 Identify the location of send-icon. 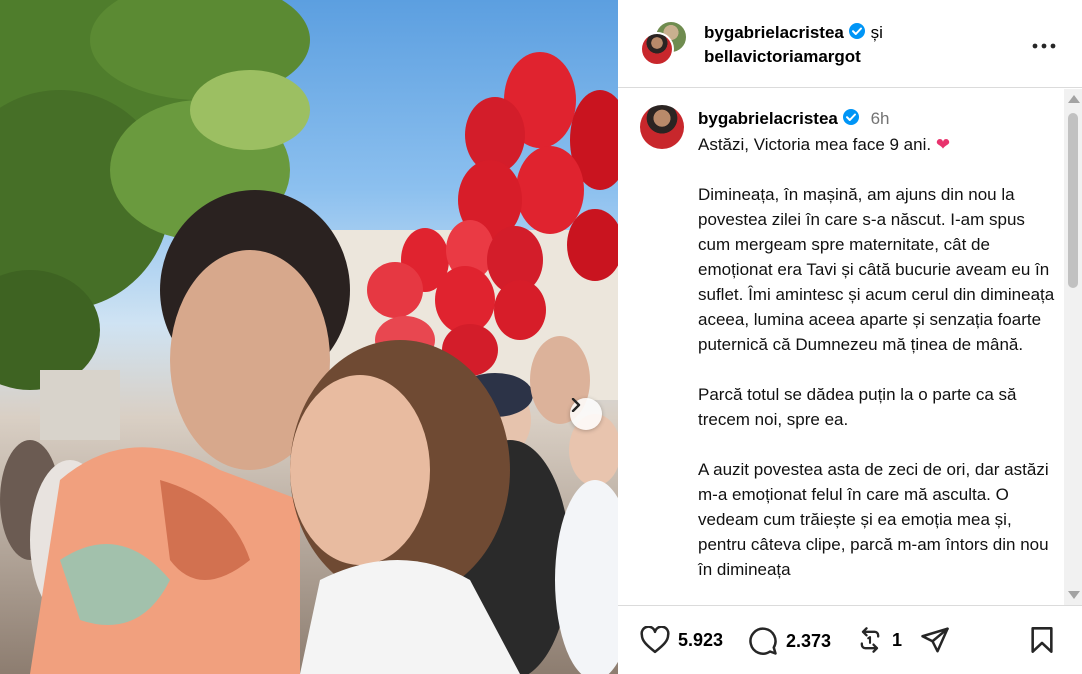
(935, 640).